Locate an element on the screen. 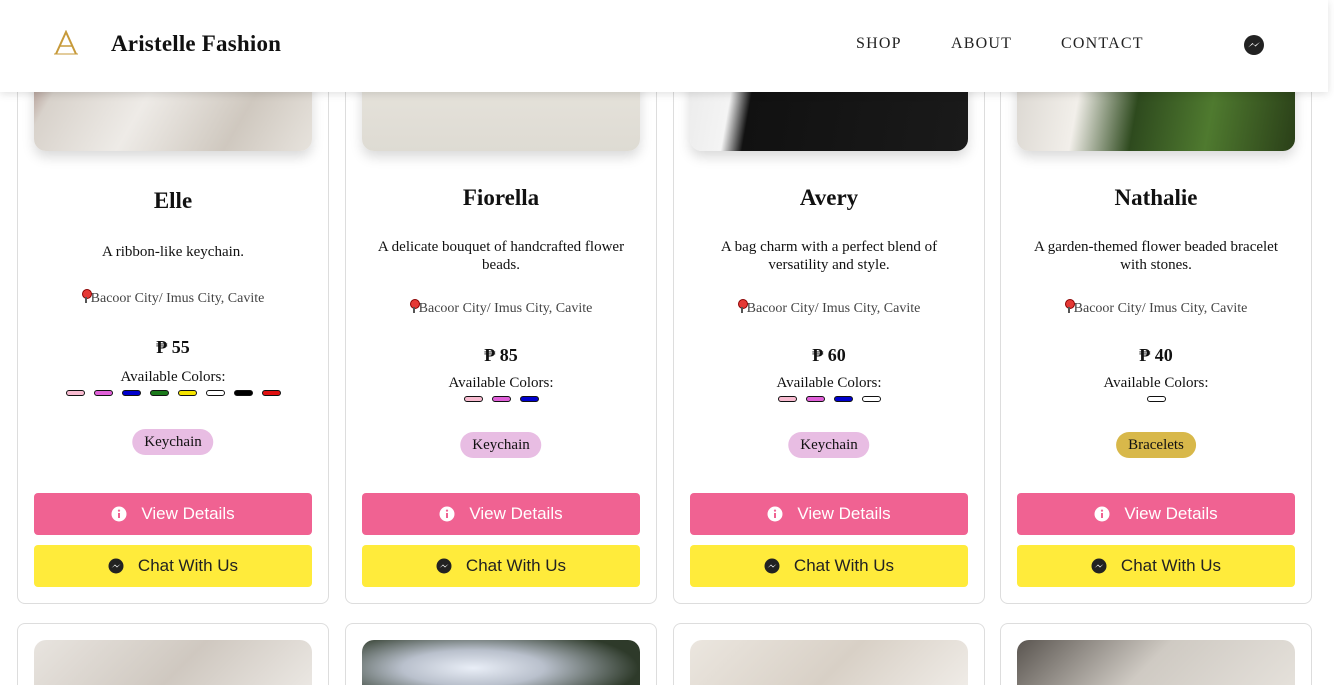 The image size is (1334, 685). nav-about: ABOUT is located at coordinates (981, 44).